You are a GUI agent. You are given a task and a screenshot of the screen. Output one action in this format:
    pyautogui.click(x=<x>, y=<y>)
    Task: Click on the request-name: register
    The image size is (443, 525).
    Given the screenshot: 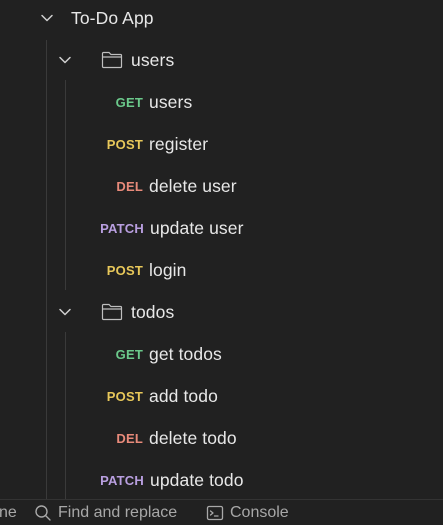 What is the action you would take?
    pyautogui.click(x=179, y=143)
    